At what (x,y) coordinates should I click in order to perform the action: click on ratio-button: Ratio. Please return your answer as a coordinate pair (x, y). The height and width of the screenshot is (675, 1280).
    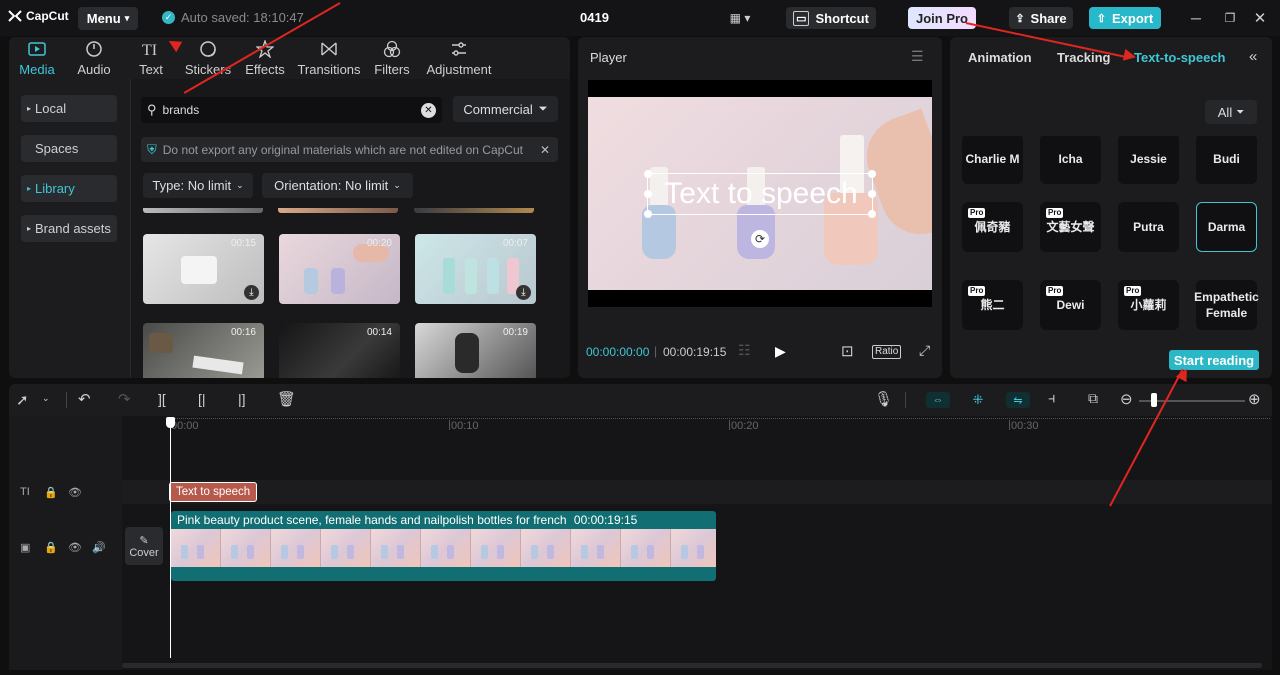
    Looking at the image, I should click on (887, 352).